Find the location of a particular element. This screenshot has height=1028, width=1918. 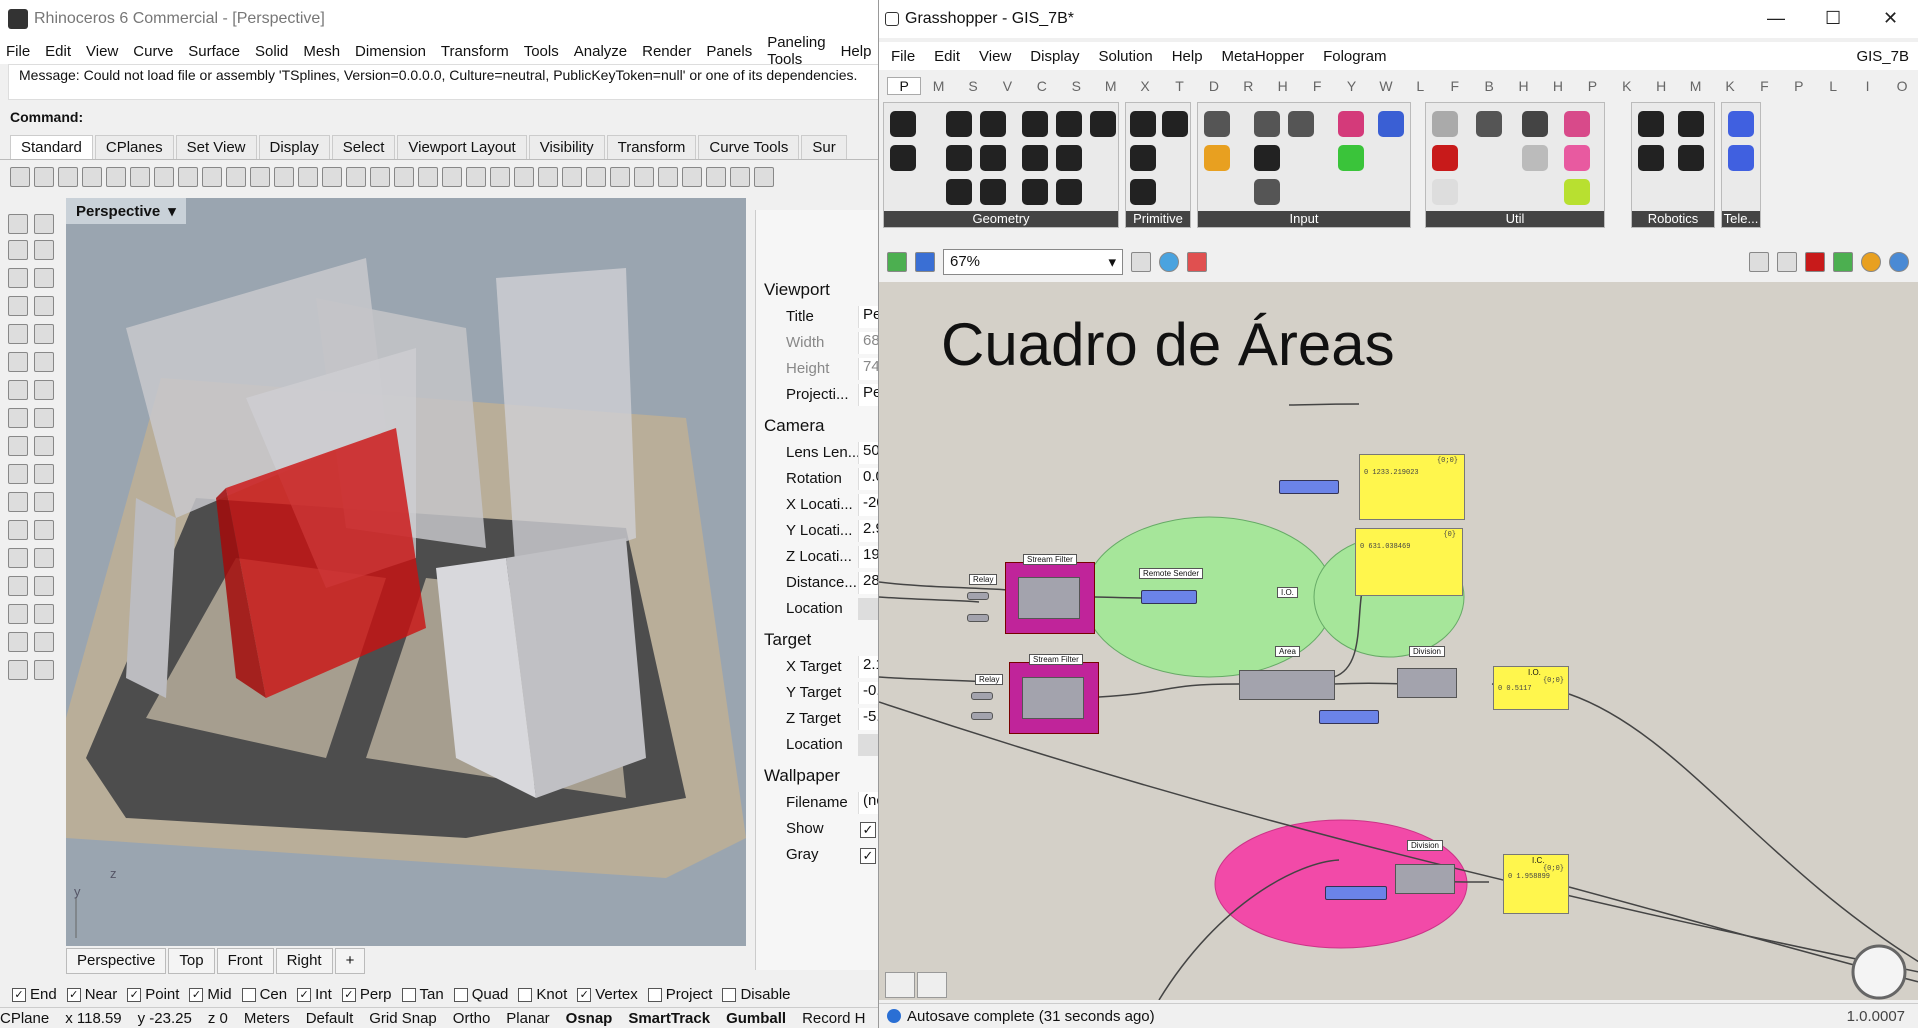

cat-tab-m2: M is located at coordinates (1695, 86).